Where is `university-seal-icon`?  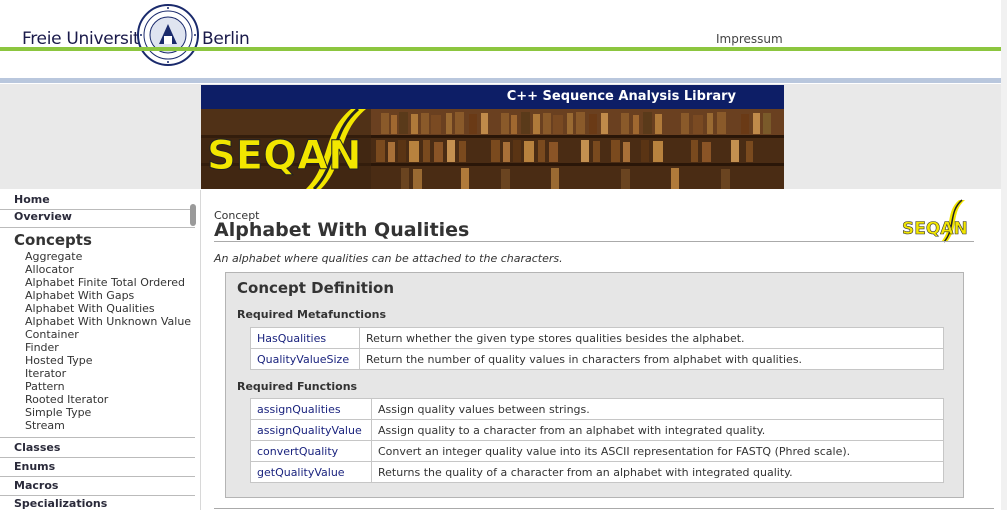
university-seal-icon is located at coordinates (168, 35).